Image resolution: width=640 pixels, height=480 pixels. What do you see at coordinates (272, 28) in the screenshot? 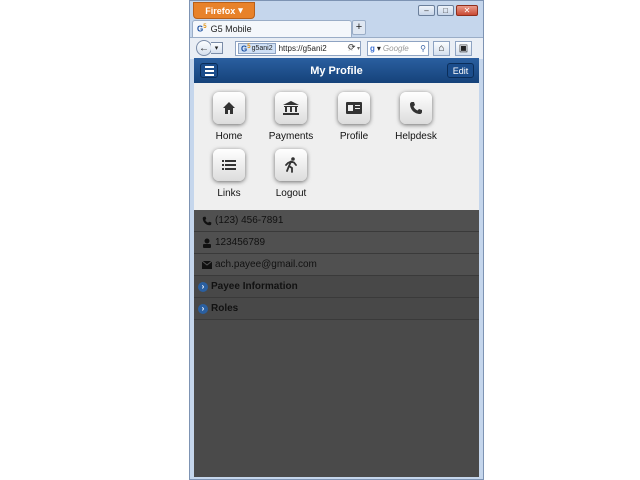
I see `browser-tab: G5 G5 Mobile` at bounding box center [272, 28].